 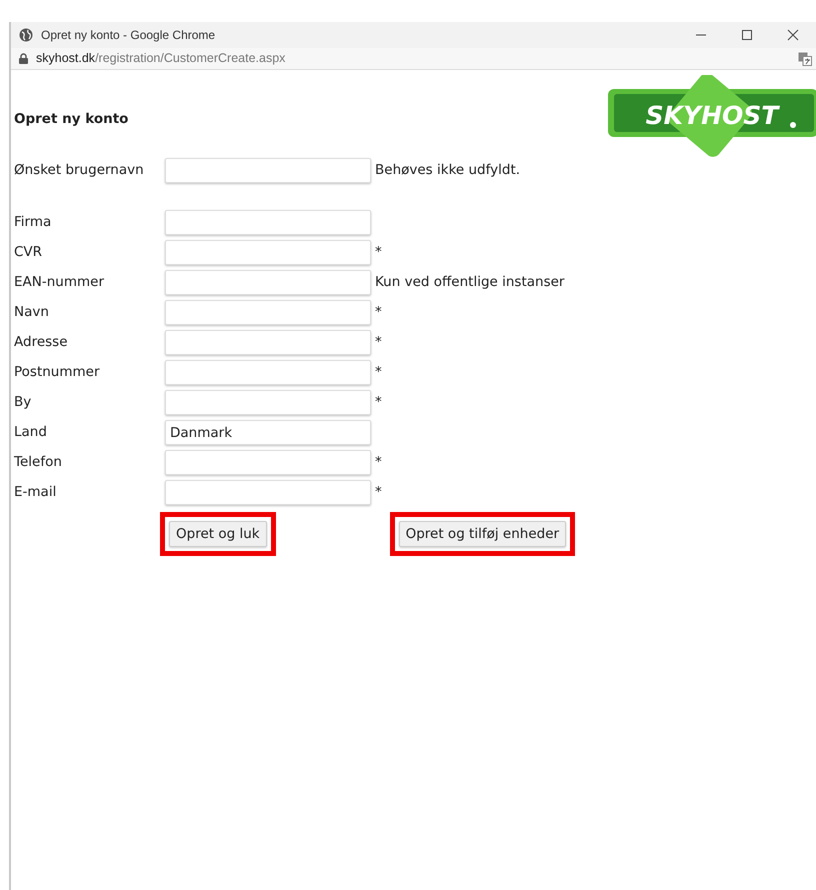 I want to click on page-heading: Opret ny konto, so click(x=71, y=119).